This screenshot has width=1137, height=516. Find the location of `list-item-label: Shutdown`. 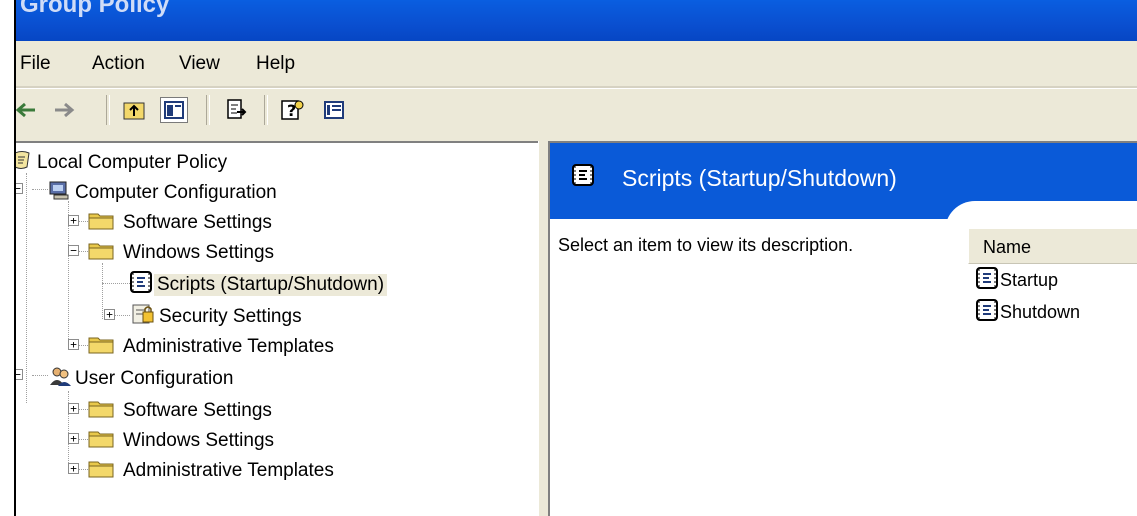

list-item-label: Shutdown is located at coordinates (1040, 311).